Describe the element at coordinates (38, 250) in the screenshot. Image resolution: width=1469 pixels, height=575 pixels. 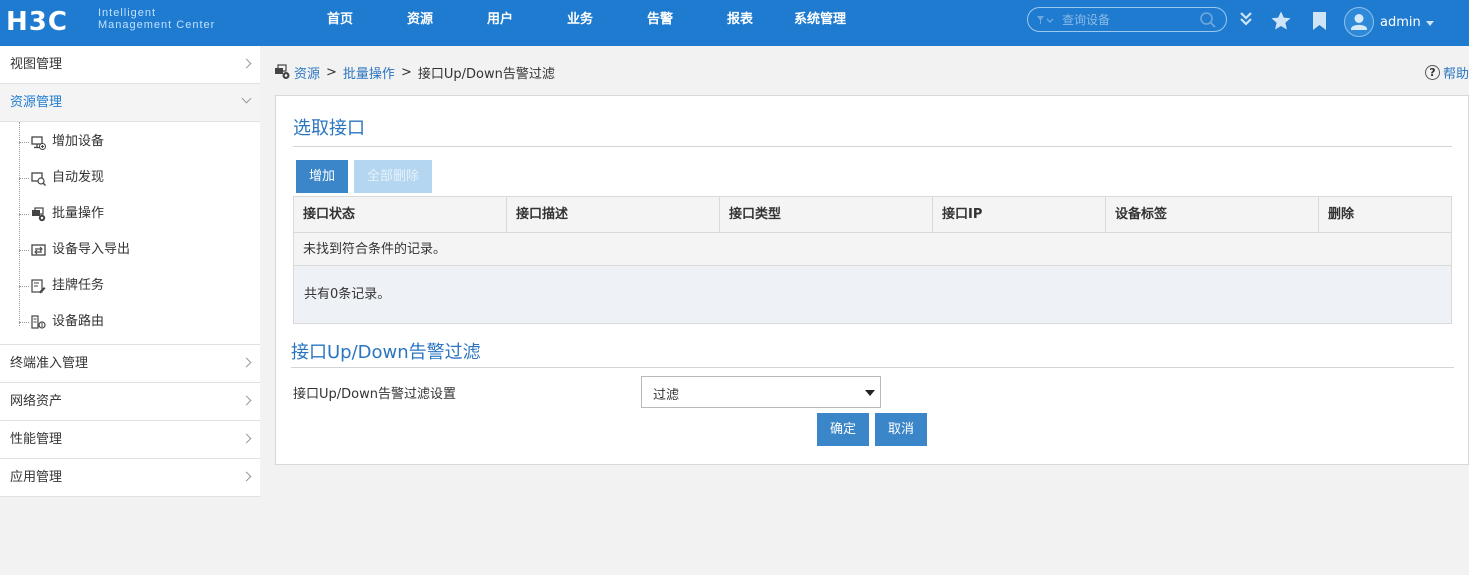
I see `import-export-icon` at that location.